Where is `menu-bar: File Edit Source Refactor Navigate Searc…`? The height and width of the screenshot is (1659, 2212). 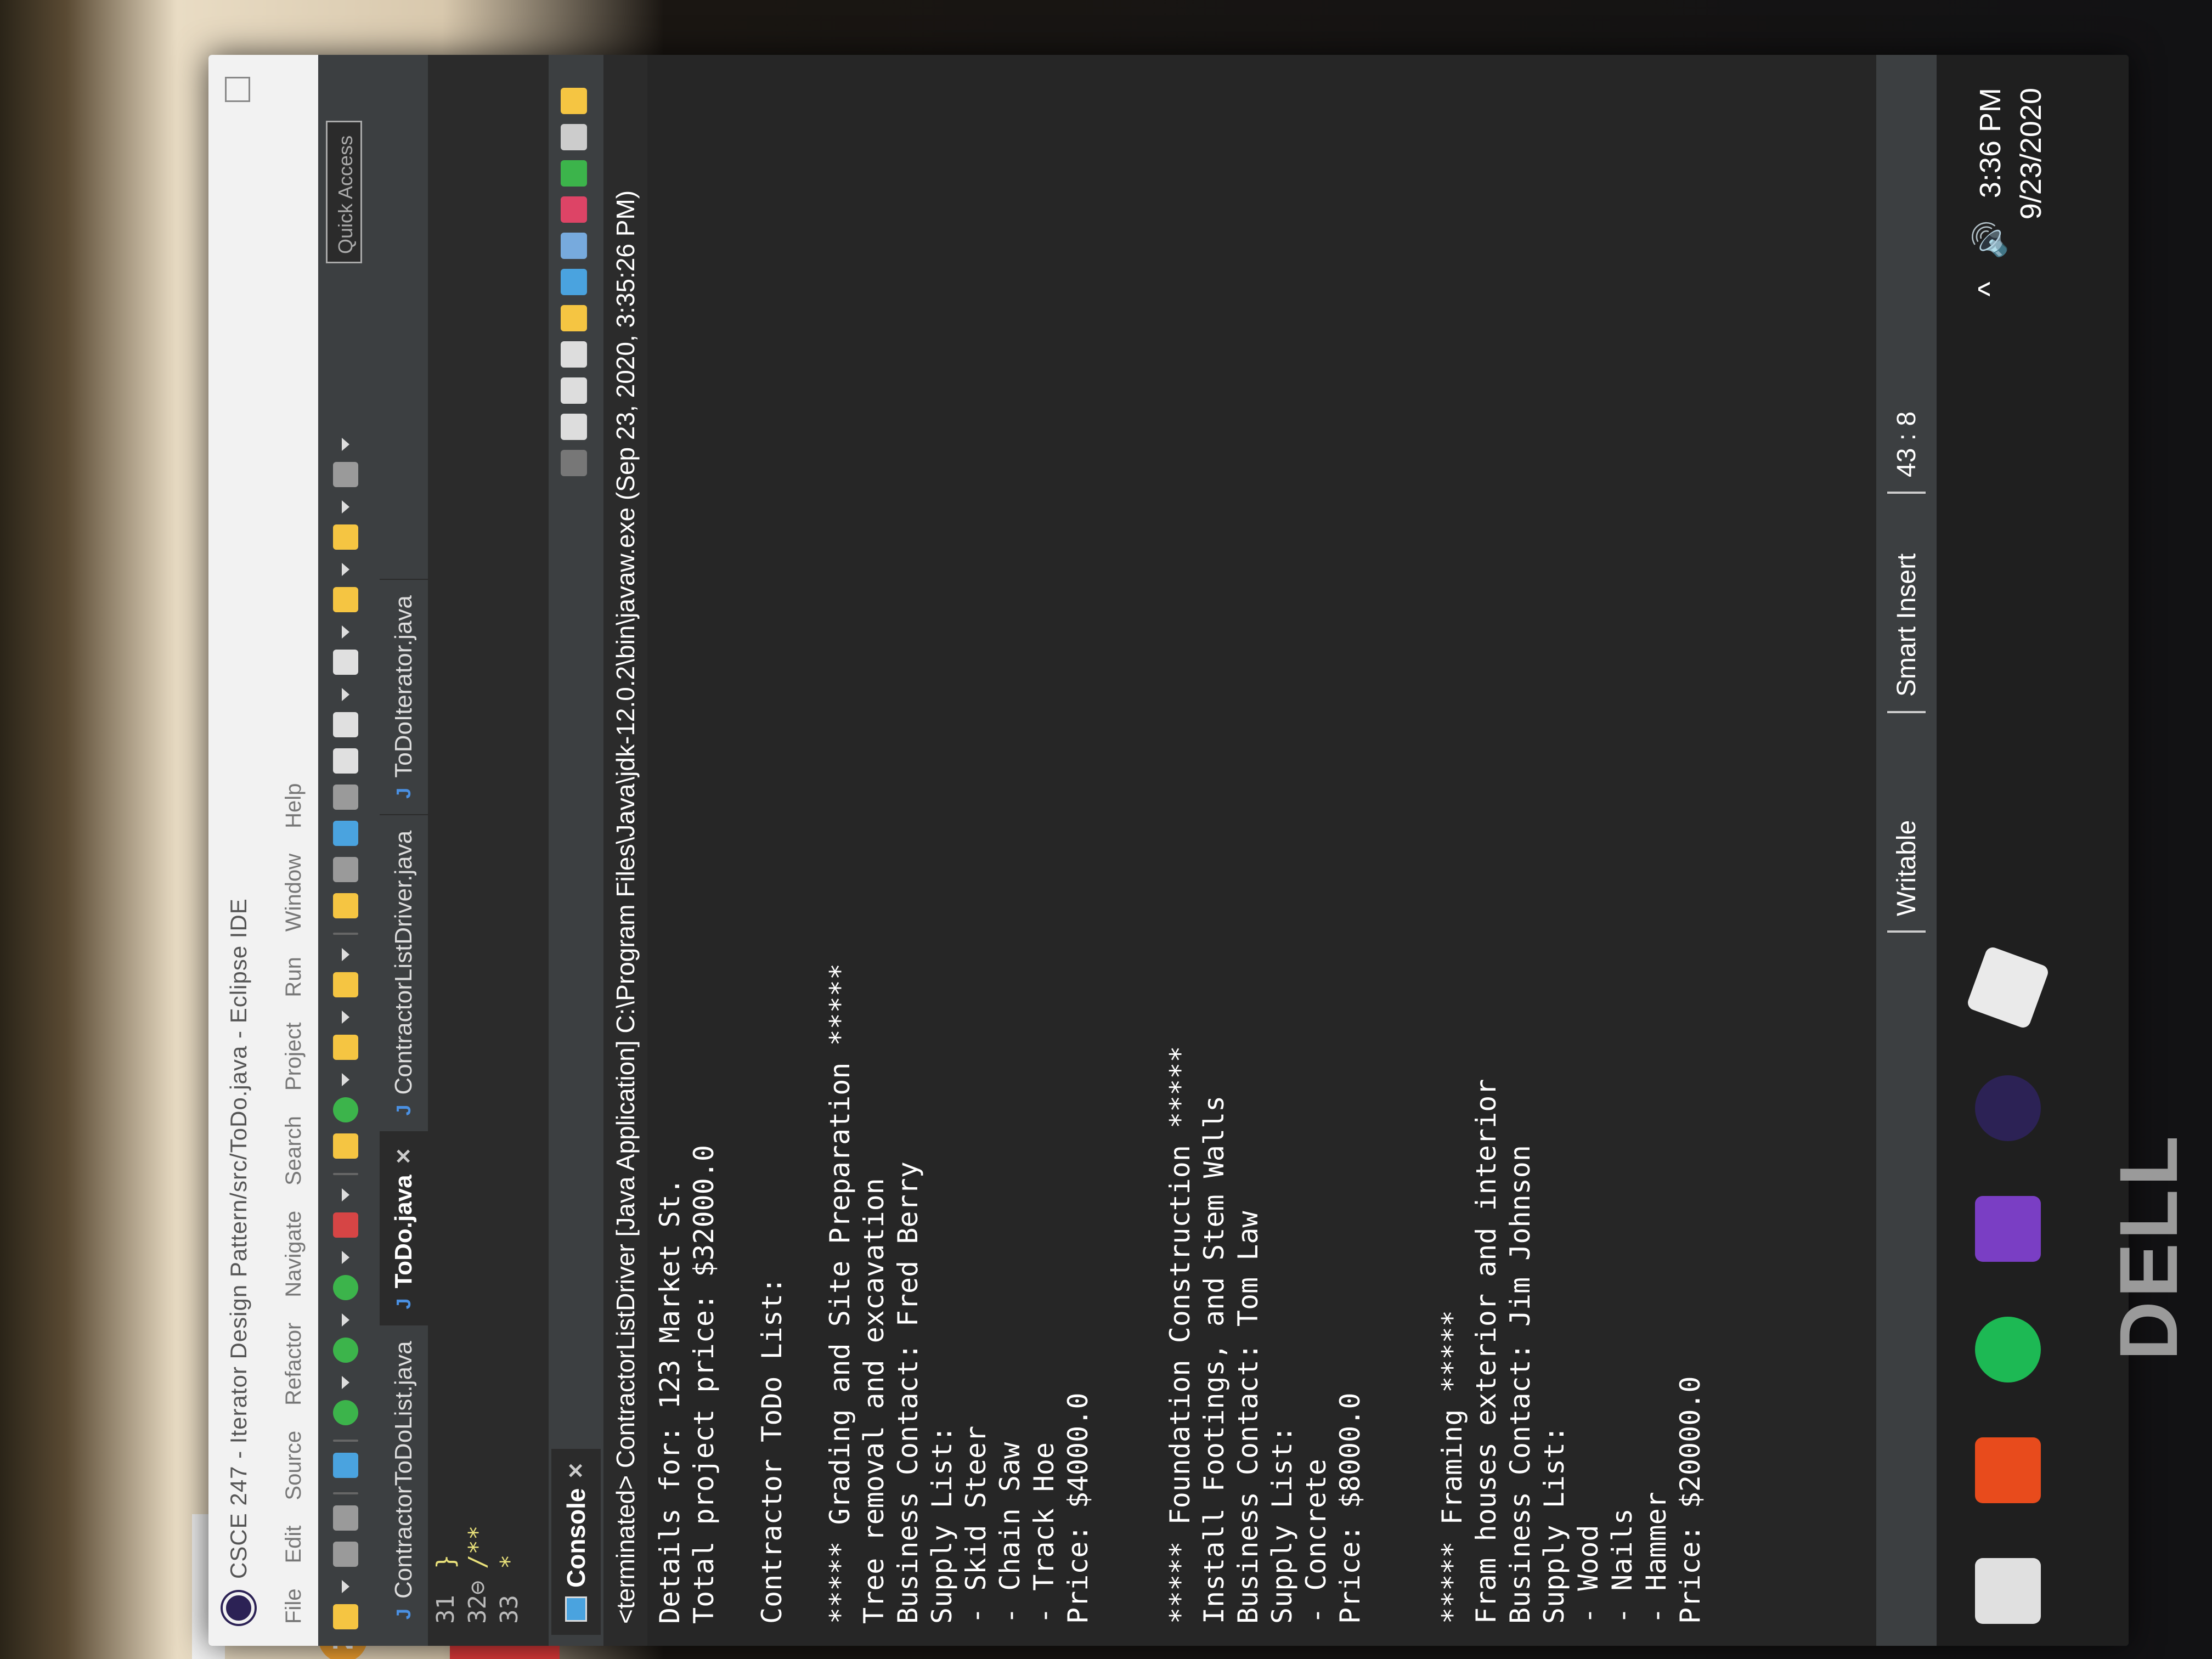
menu-bar: File Edit Source Refactor Navigate Searc… is located at coordinates (294, 850).